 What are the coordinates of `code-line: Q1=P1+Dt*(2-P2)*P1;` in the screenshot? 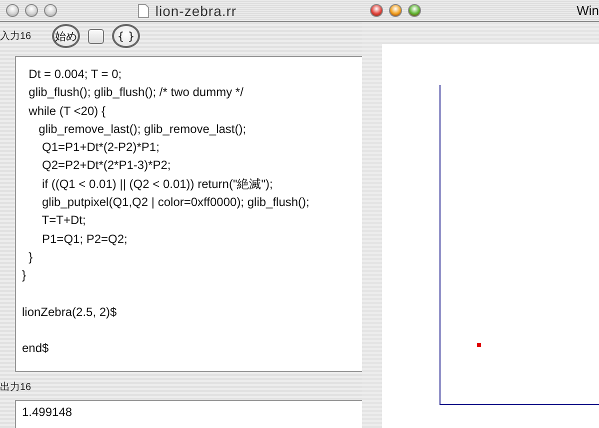 It's located at (100, 147).